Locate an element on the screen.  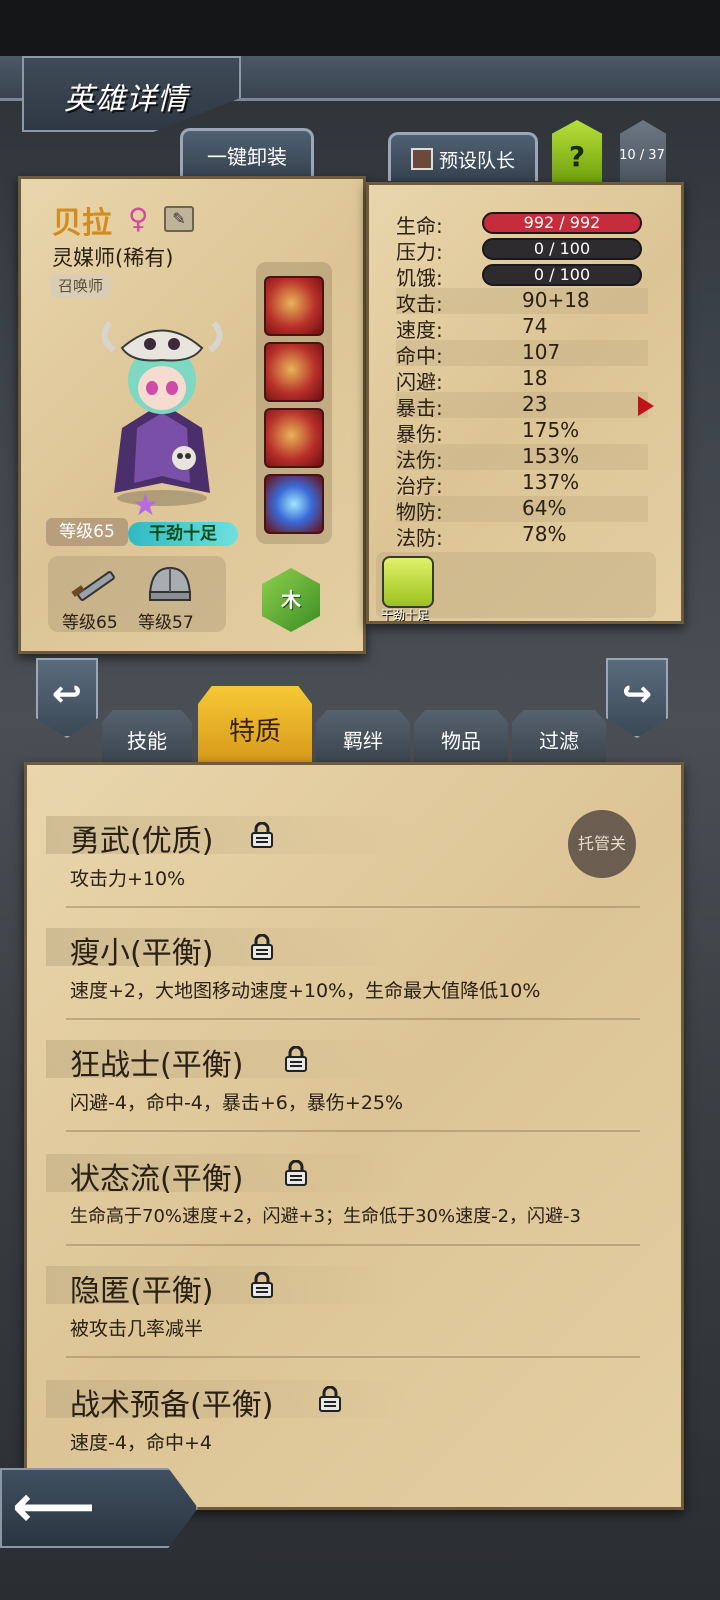
stat-row: 法伤: 153% is located at coordinates (522, 458).